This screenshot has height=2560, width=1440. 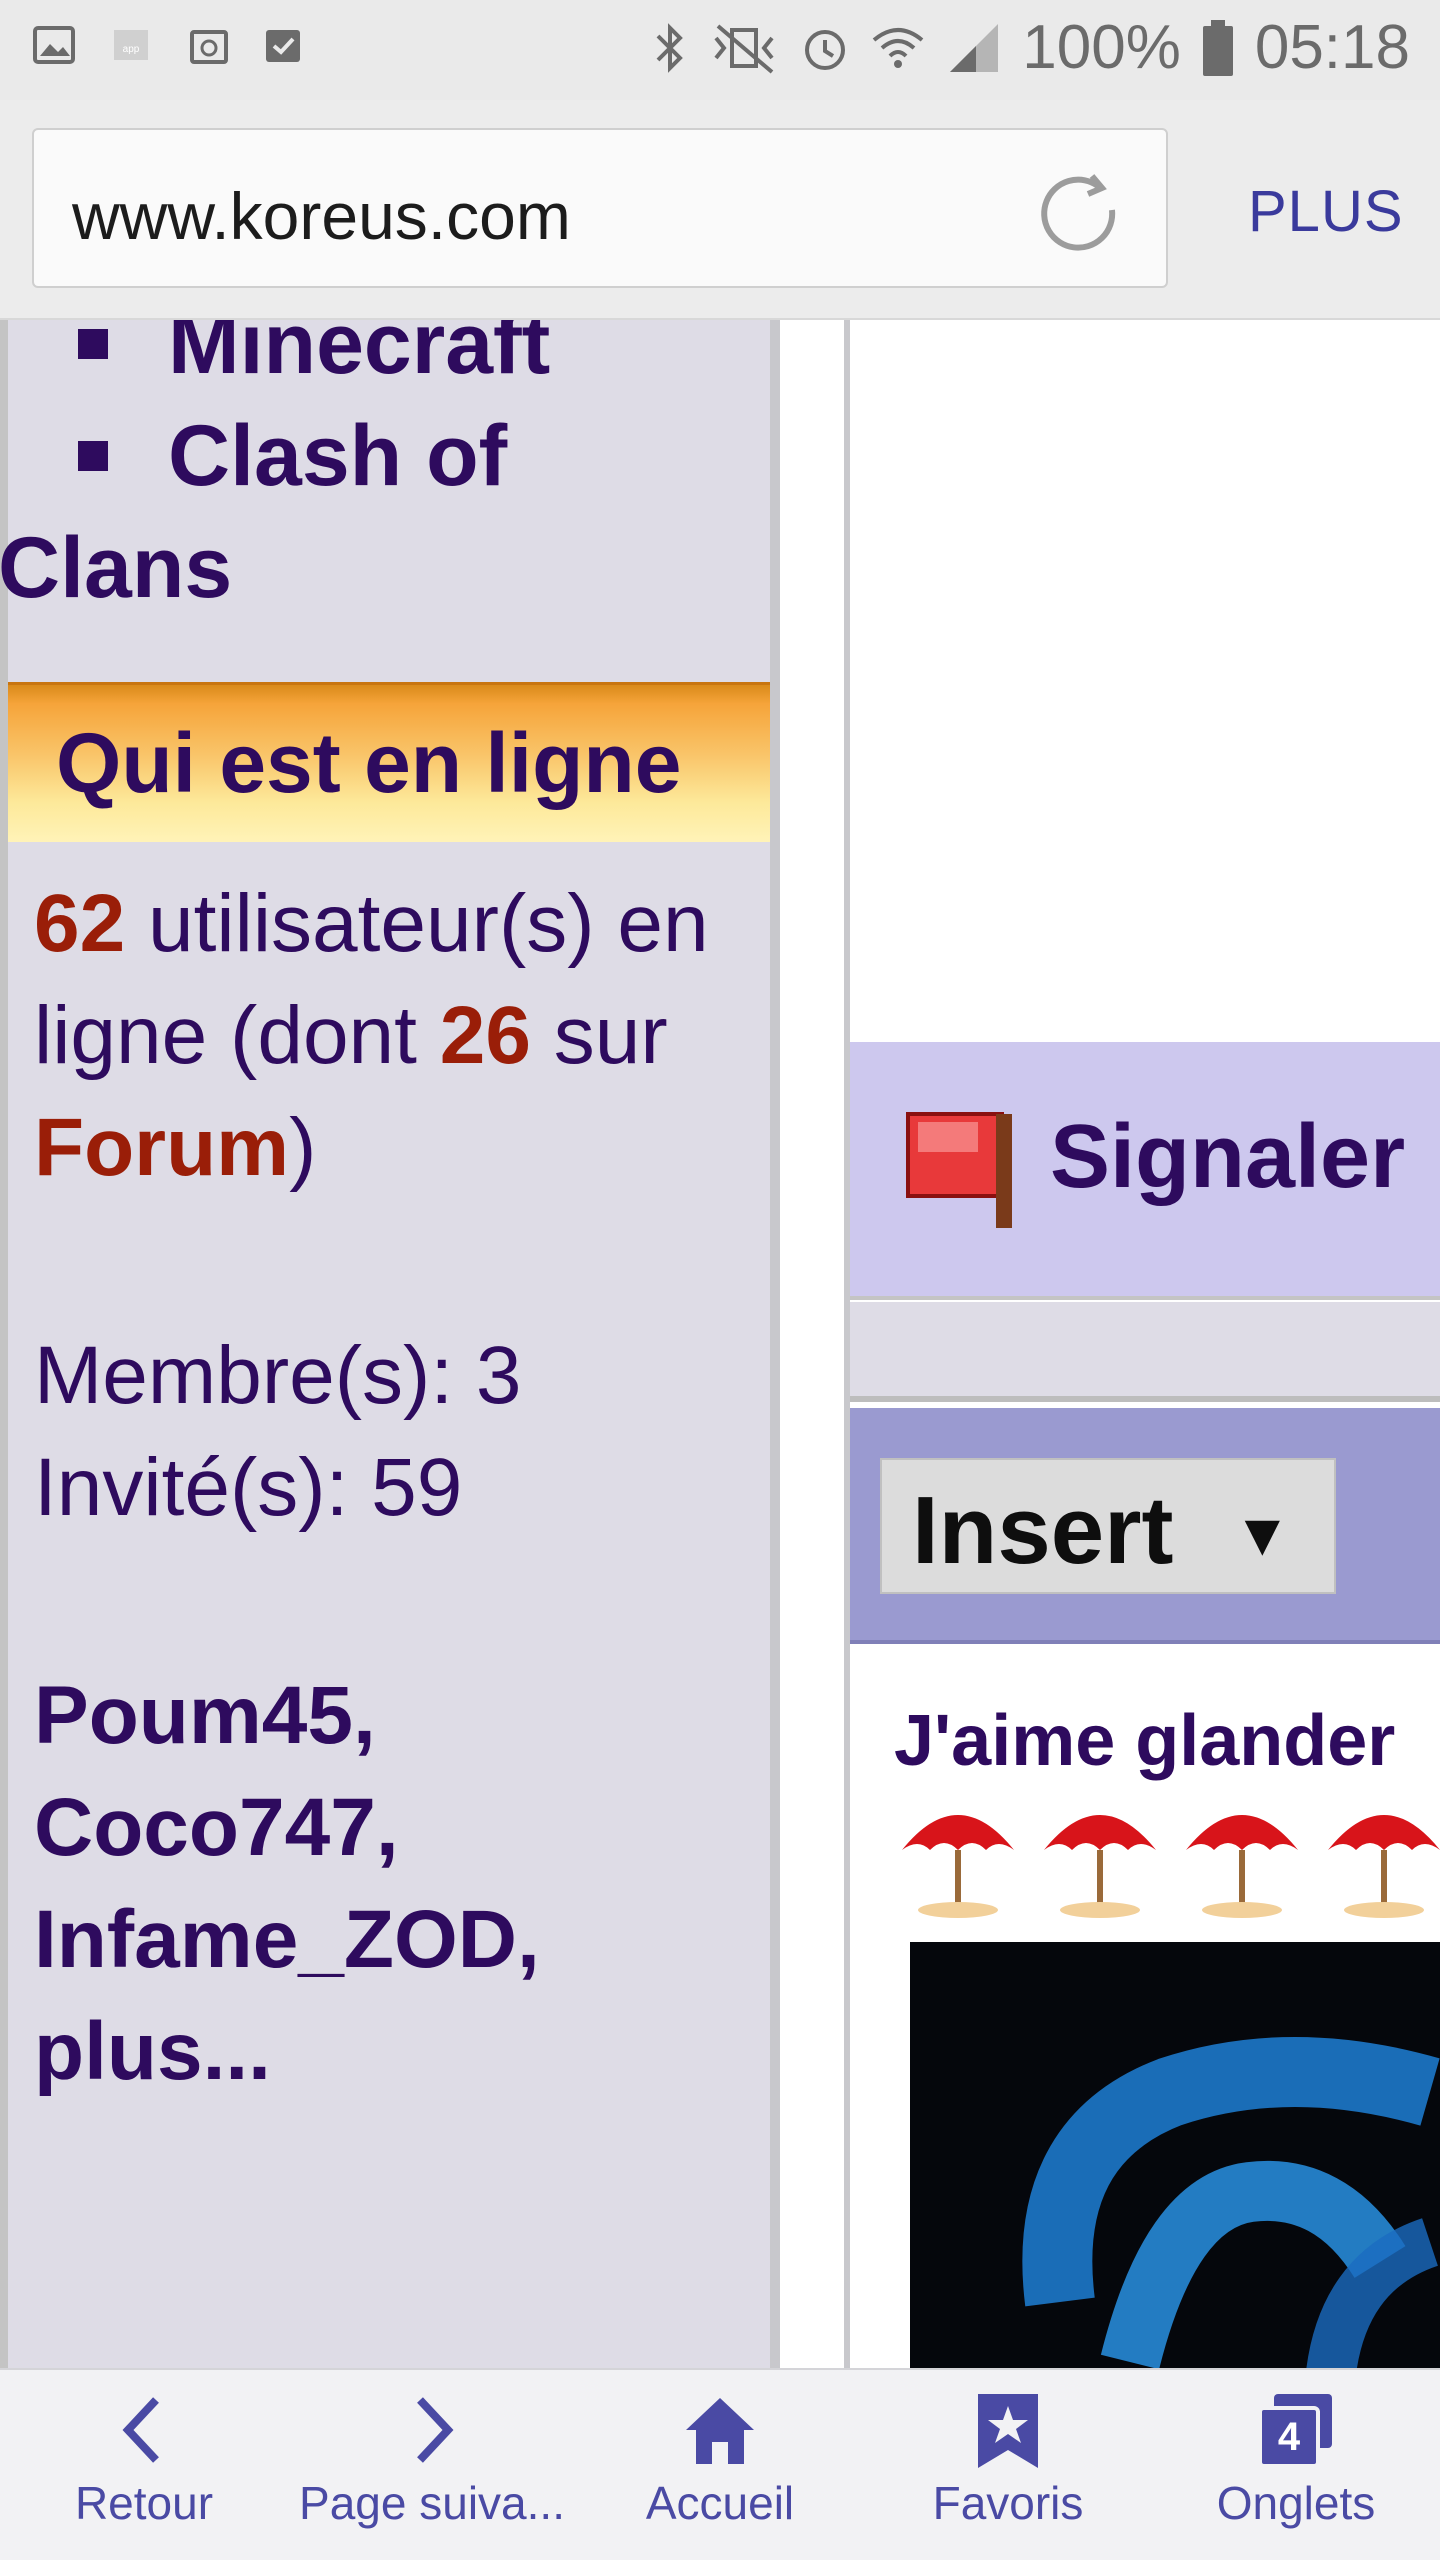 I want to click on online-count: 62, so click(x=80, y=923).